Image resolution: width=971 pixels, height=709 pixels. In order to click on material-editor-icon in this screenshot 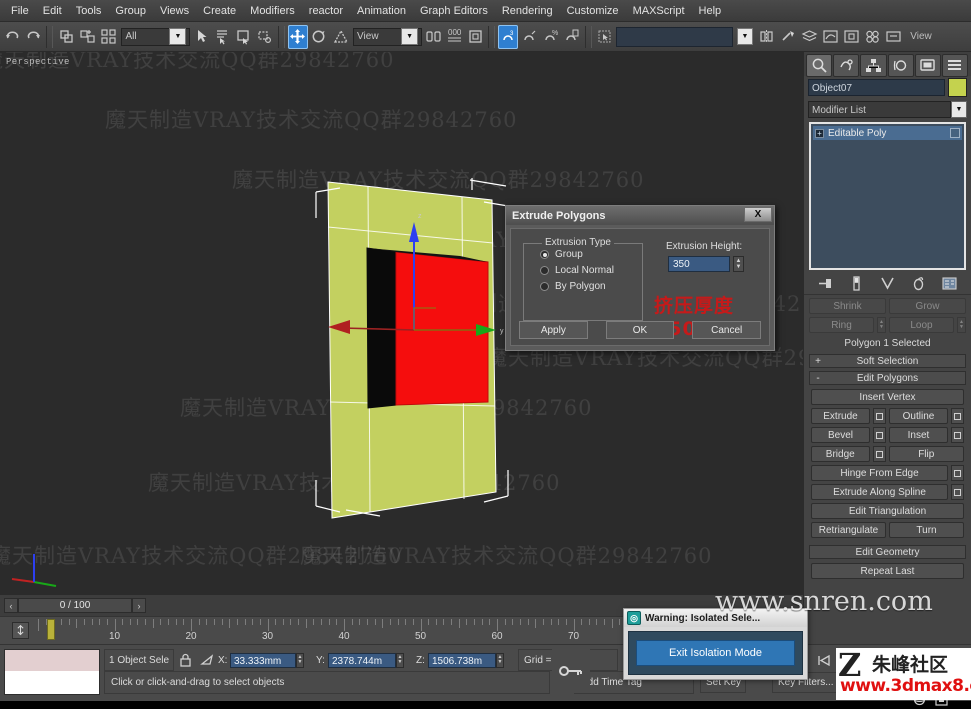, I will do `click(872, 37)`.